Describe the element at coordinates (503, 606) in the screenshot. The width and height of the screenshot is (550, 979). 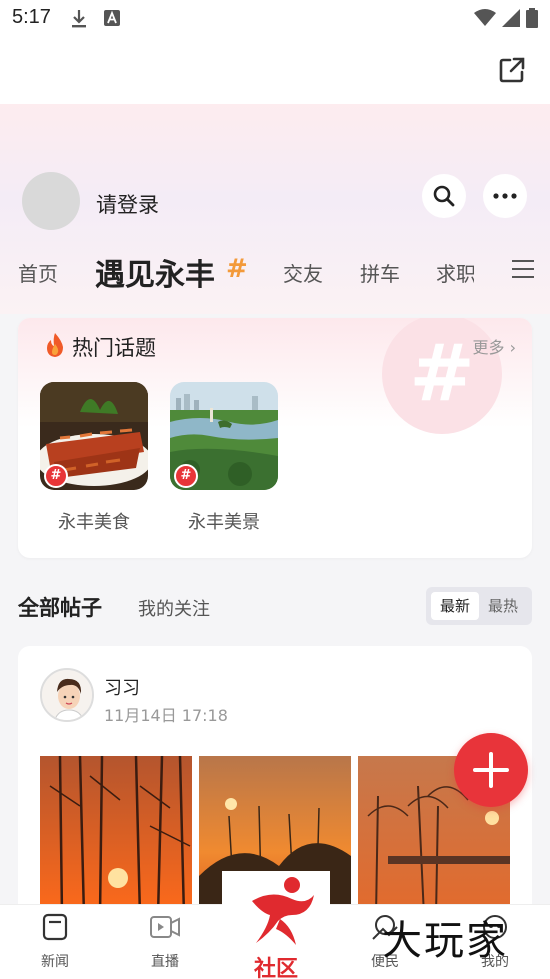
I see `sort-hottest-button: 最热` at that location.